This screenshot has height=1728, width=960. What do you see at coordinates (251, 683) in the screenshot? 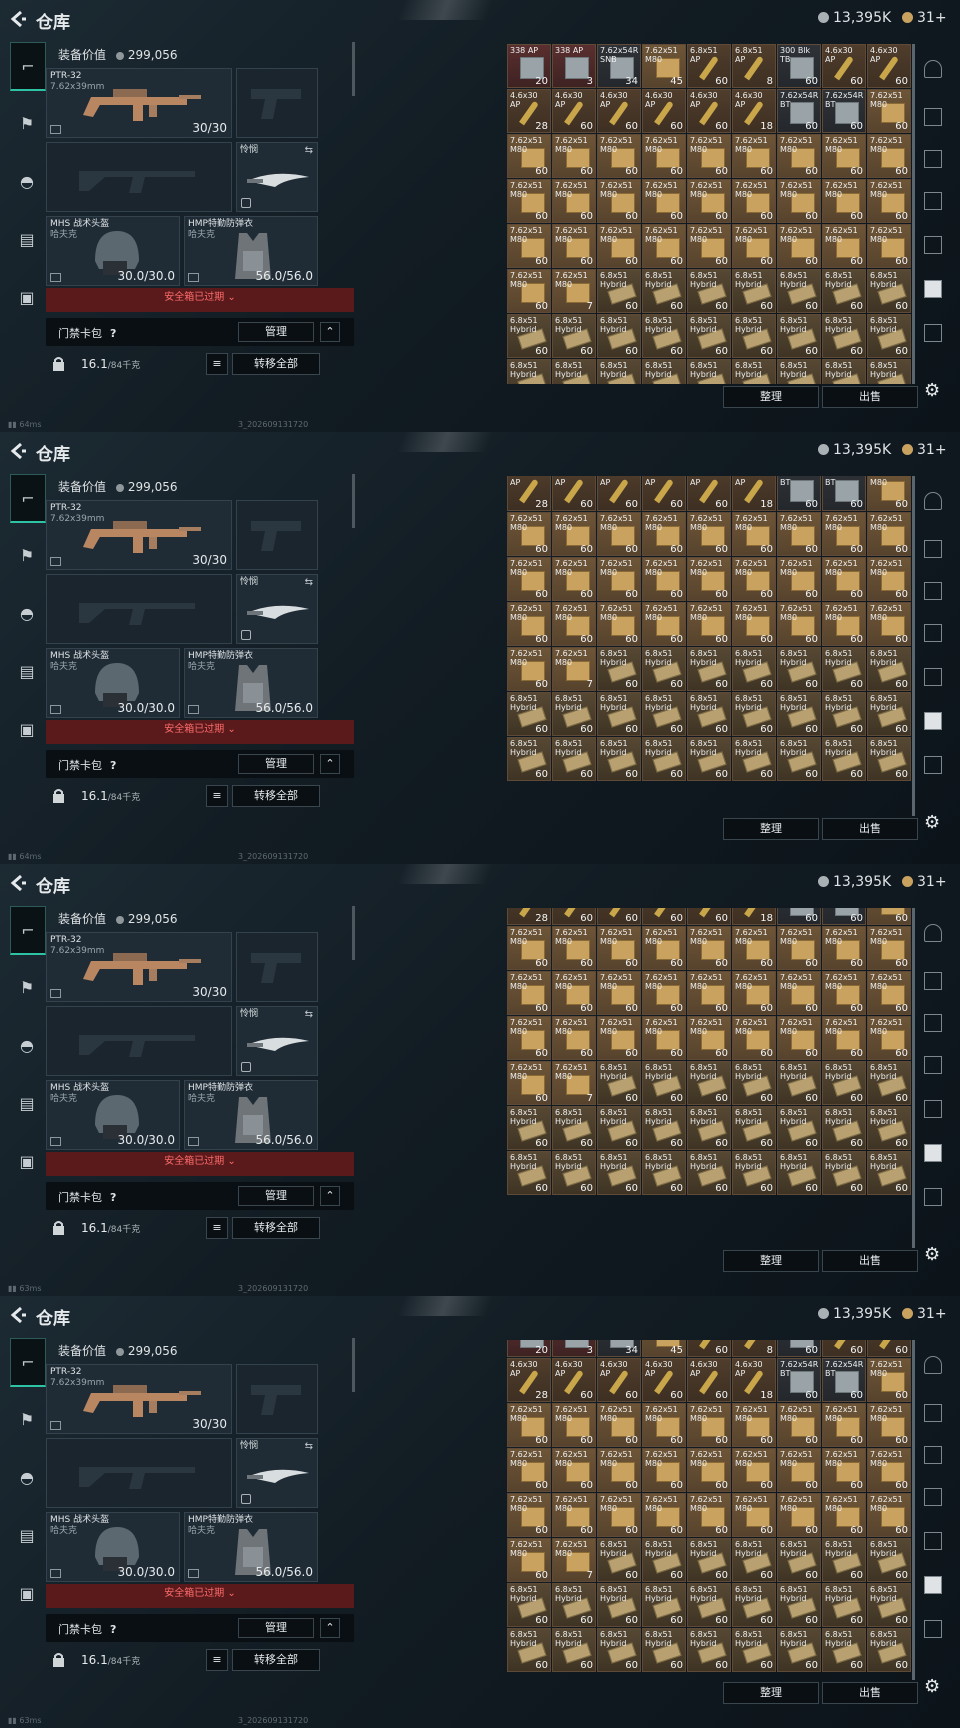
I see `armor-slot: HMP特勤防弹衣 哈夫克 56.0/56.0` at bounding box center [251, 683].